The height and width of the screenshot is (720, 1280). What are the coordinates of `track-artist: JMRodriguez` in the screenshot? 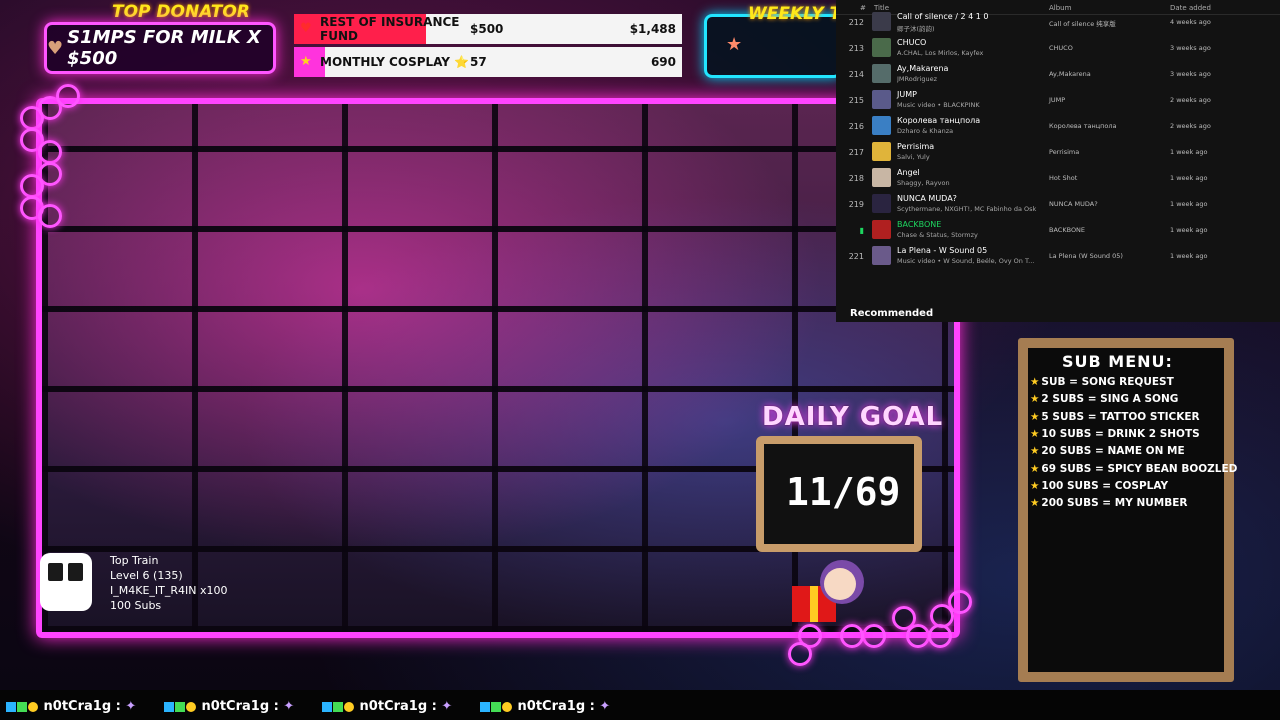 It's located at (982, 79).